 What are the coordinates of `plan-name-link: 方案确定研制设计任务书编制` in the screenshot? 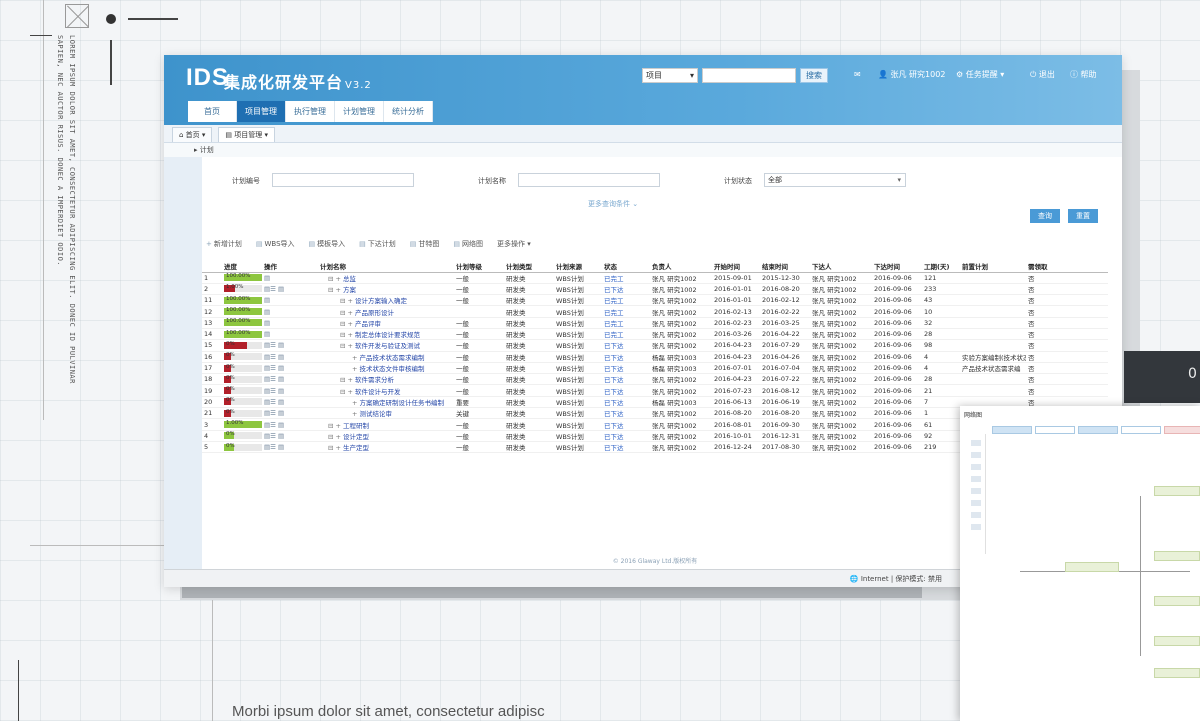 It's located at (402, 403).